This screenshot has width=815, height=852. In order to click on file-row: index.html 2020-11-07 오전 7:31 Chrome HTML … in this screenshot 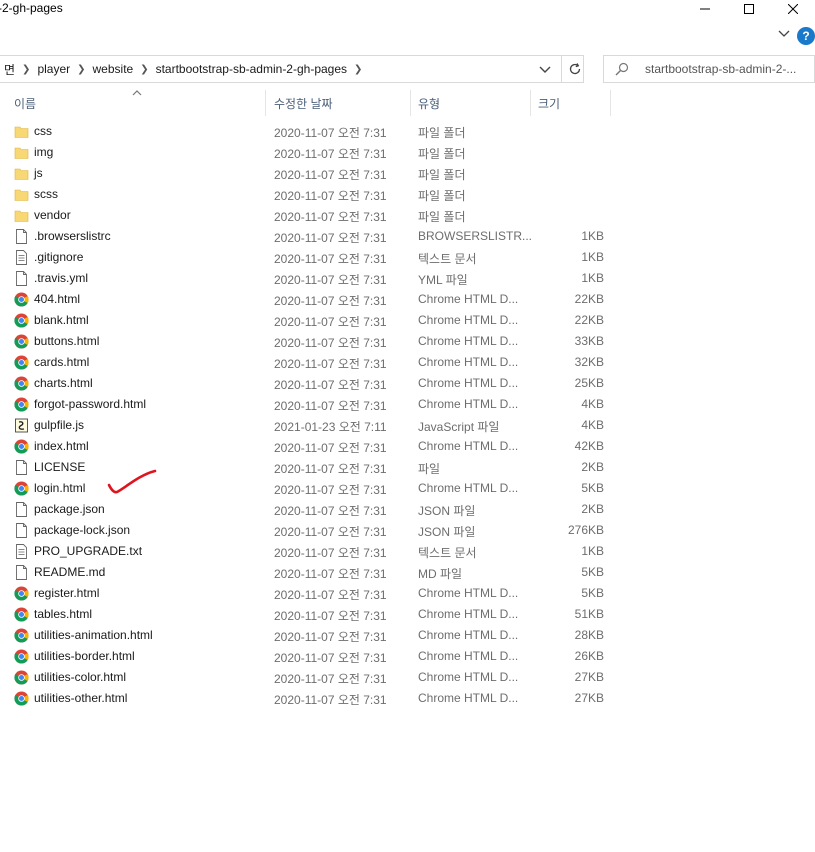, I will do `click(305, 446)`.